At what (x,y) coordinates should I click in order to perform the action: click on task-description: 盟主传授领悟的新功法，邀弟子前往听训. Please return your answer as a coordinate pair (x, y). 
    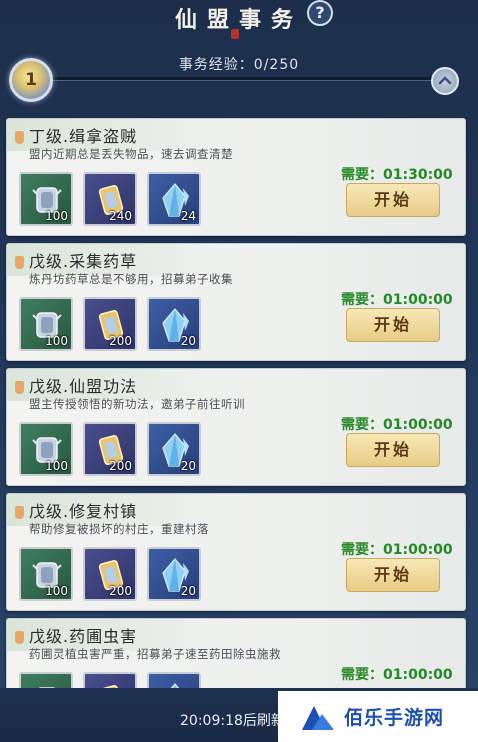
    Looking at the image, I should click on (137, 404).